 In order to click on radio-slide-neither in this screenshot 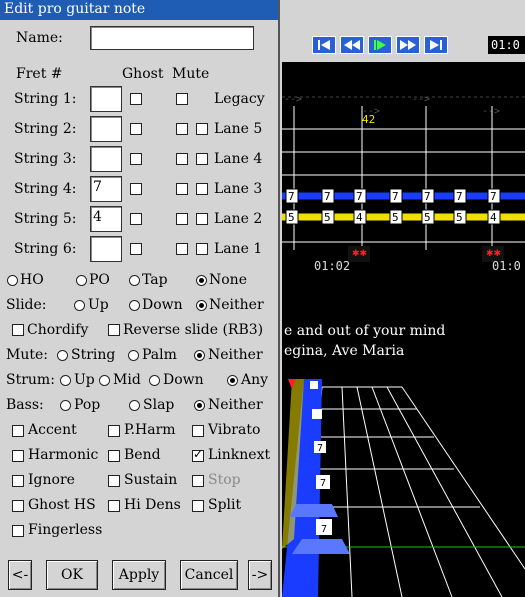, I will do `click(201, 305)`.